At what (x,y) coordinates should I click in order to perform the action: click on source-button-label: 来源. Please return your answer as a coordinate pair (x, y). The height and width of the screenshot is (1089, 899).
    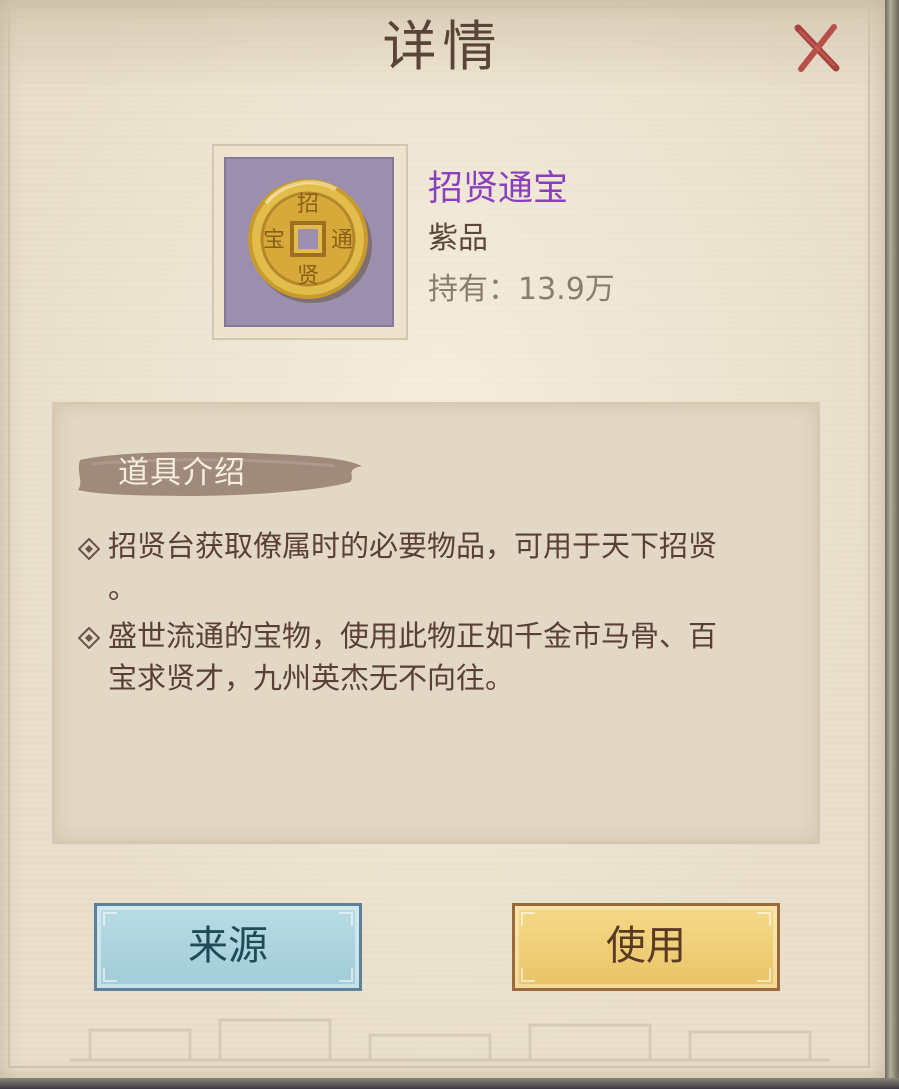
    Looking at the image, I should click on (228, 946).